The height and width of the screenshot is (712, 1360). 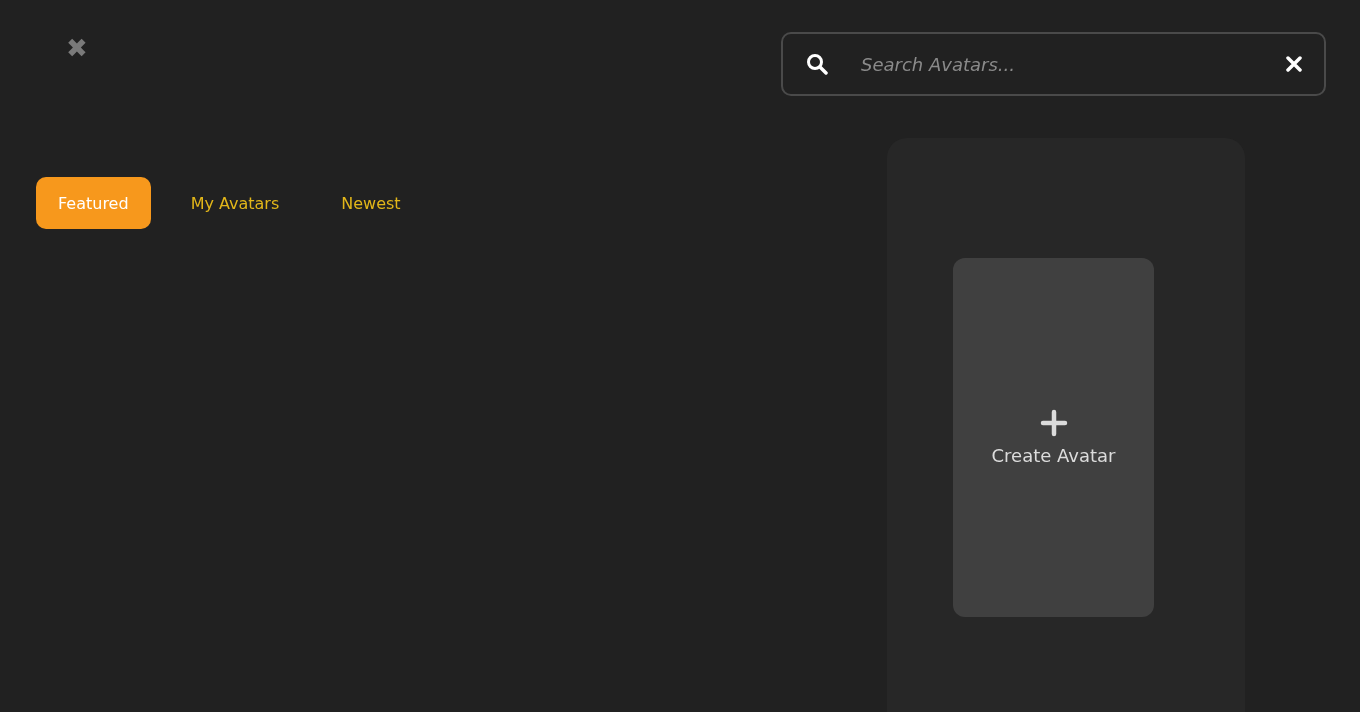 I want to click on tab: Newest, so click(x=371, y=203).